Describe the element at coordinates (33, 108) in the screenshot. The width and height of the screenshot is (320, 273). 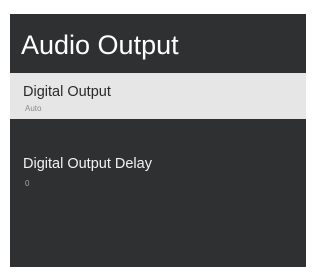
I see `menu-item-value: Auto` at that location.